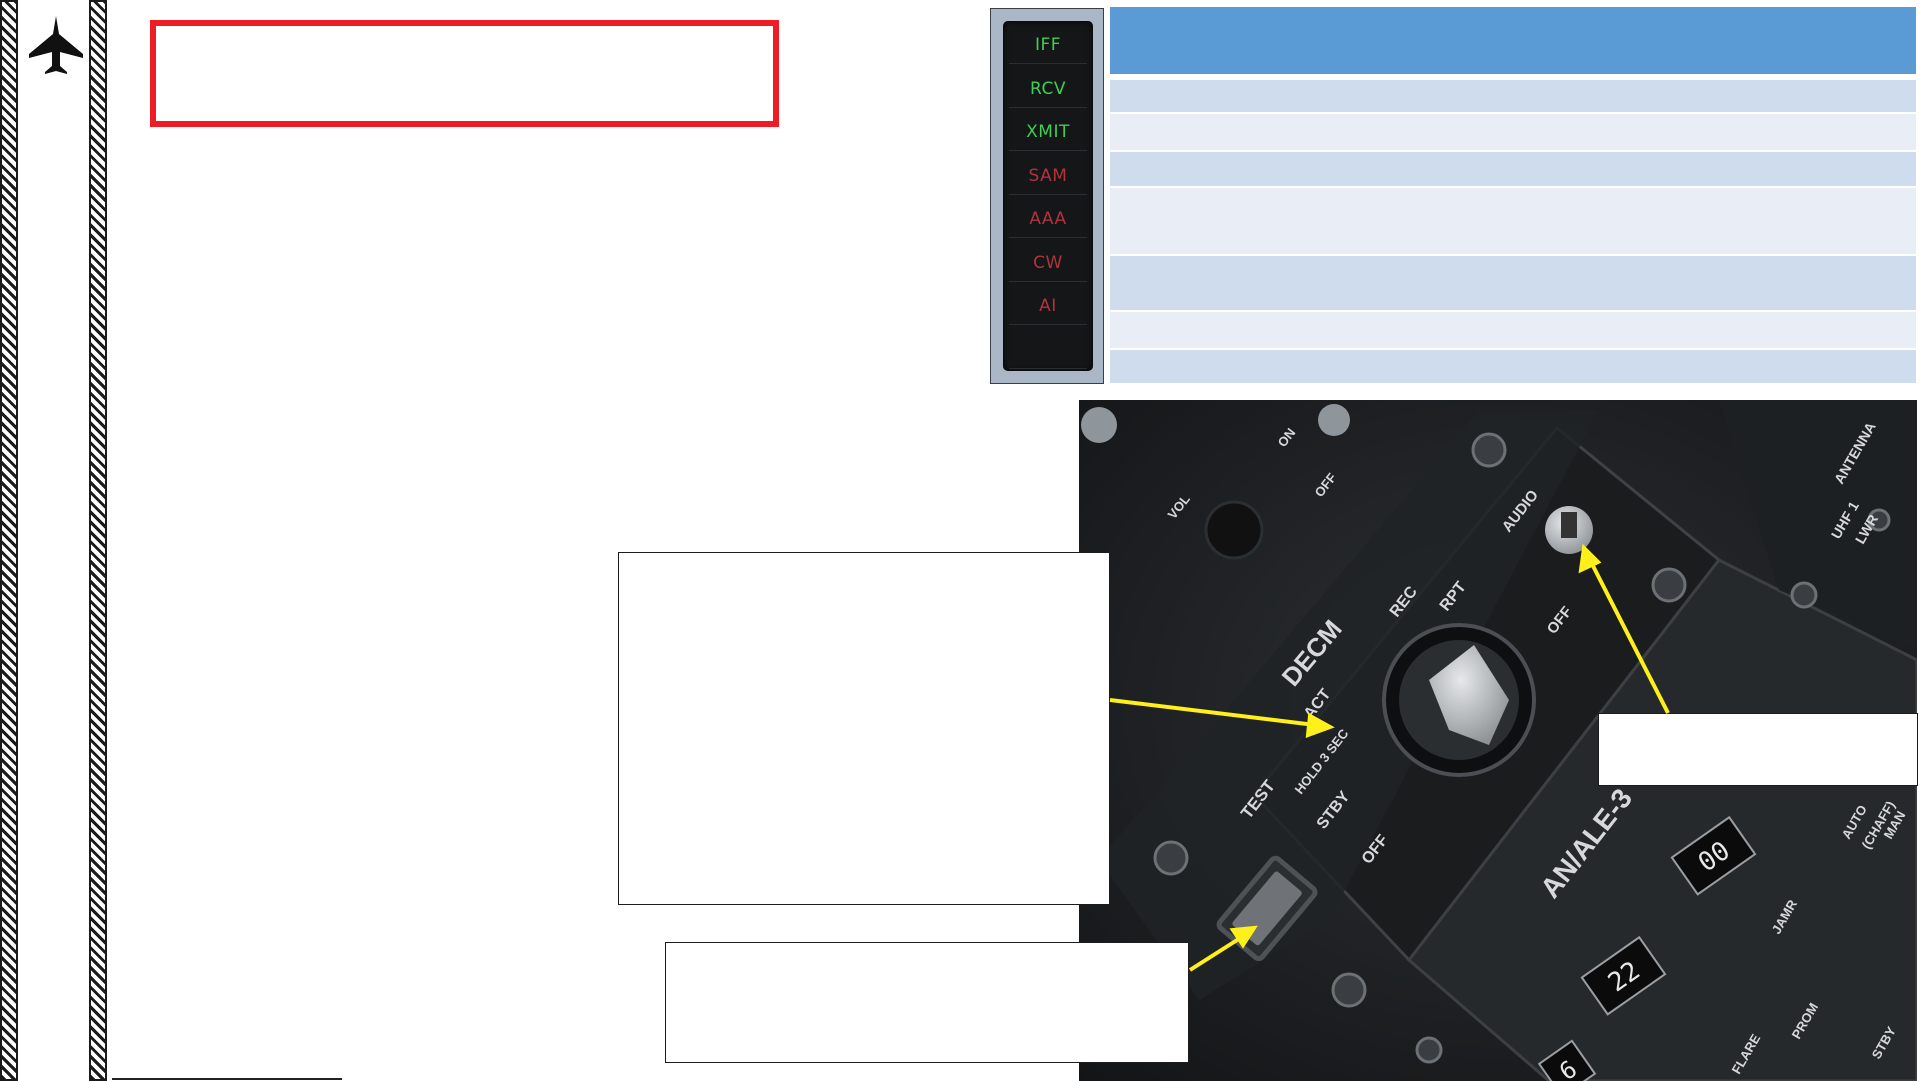  Describe the element at coordinates (1048, 263) in the screenshot. I see `rwr-light-cw: CW` at that location.